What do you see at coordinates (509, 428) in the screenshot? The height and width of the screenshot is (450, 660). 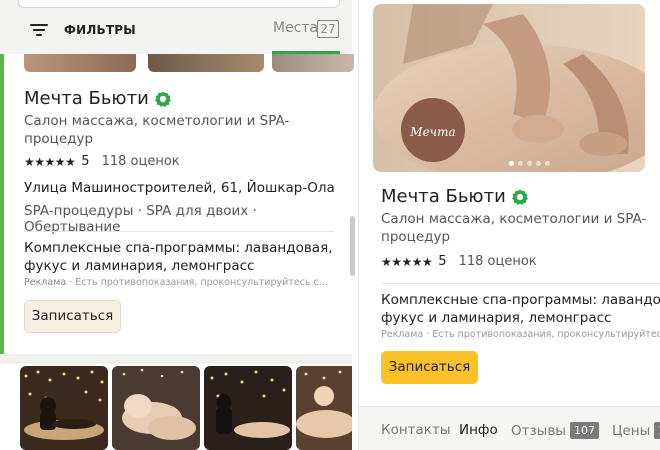 I see `details-tabs: Контакты Инфо Отзывы107 Цены1` at bounding box center [509, 428].